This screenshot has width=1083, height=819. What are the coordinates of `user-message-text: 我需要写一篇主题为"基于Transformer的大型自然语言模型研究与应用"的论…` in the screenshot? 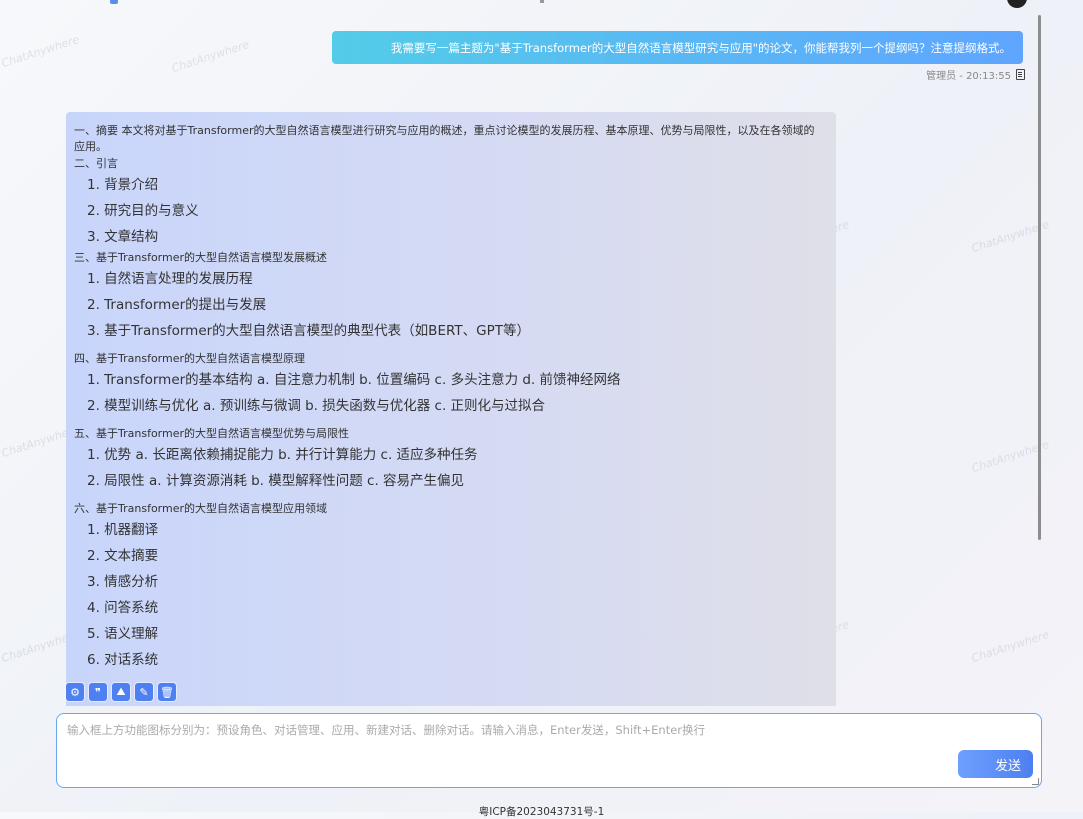 It's located at (700, 47).